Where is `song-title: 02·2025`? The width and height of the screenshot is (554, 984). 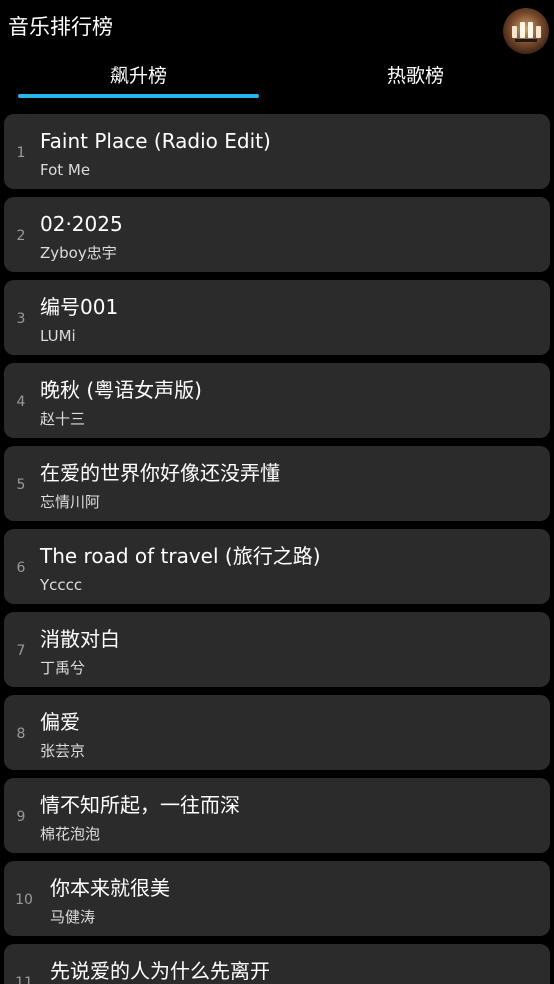
song-title: 02·2025 is located at coordinates (81, 224).